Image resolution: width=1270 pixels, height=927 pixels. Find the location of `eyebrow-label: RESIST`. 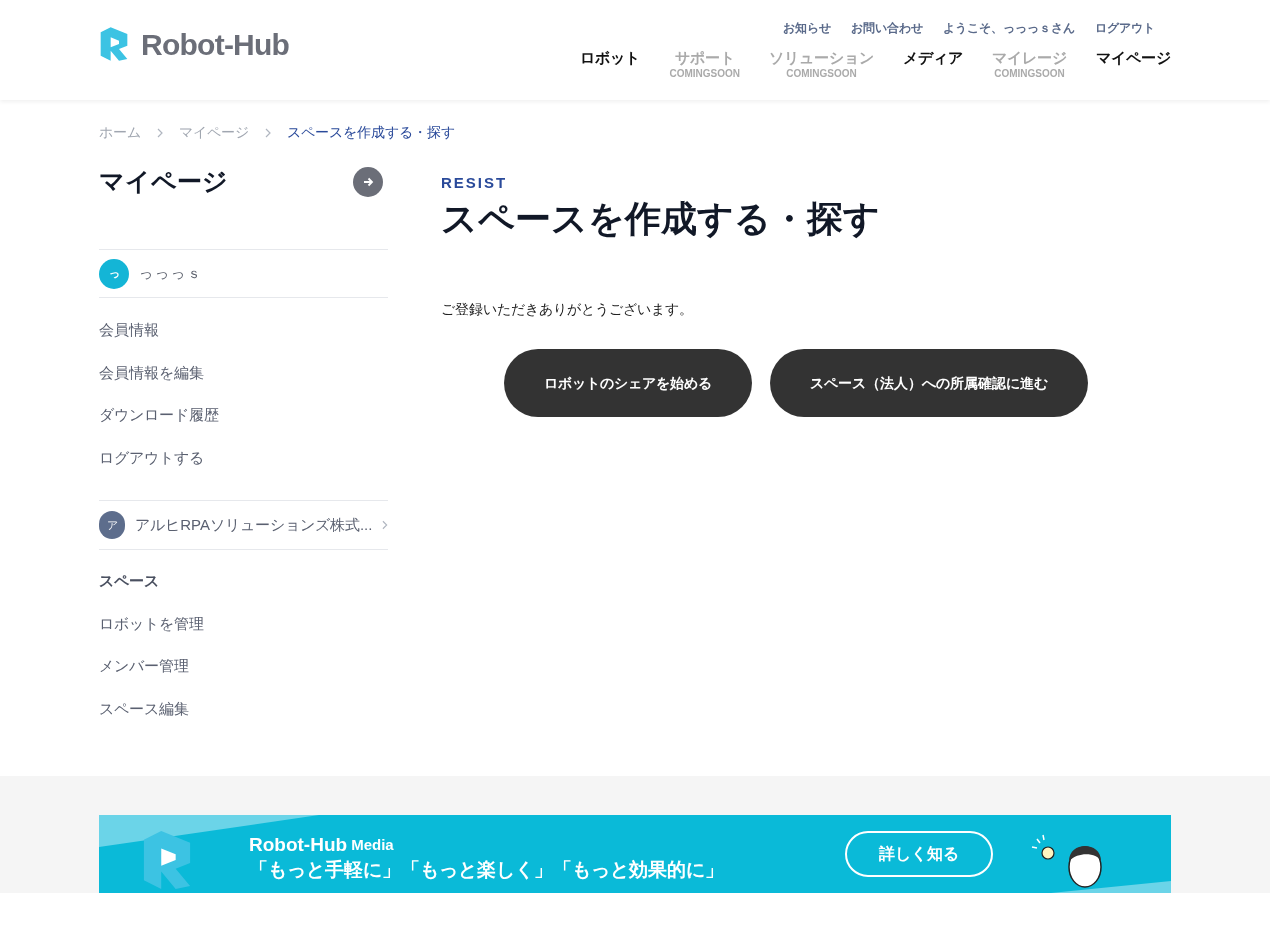

eyebrow-label: RESIST is located at coordinates (475, 183).